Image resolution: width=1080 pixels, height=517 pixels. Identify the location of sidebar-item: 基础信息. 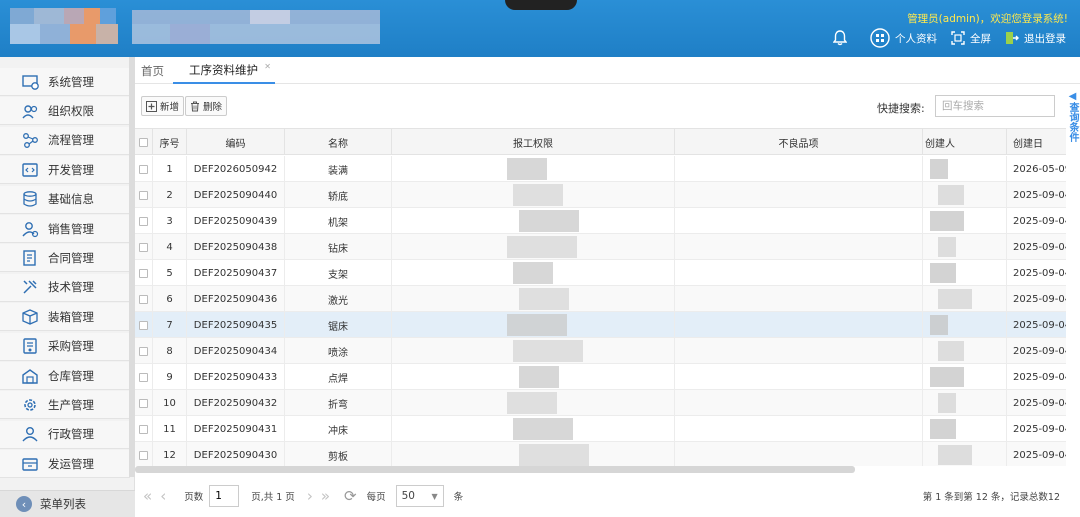
(65, 199).